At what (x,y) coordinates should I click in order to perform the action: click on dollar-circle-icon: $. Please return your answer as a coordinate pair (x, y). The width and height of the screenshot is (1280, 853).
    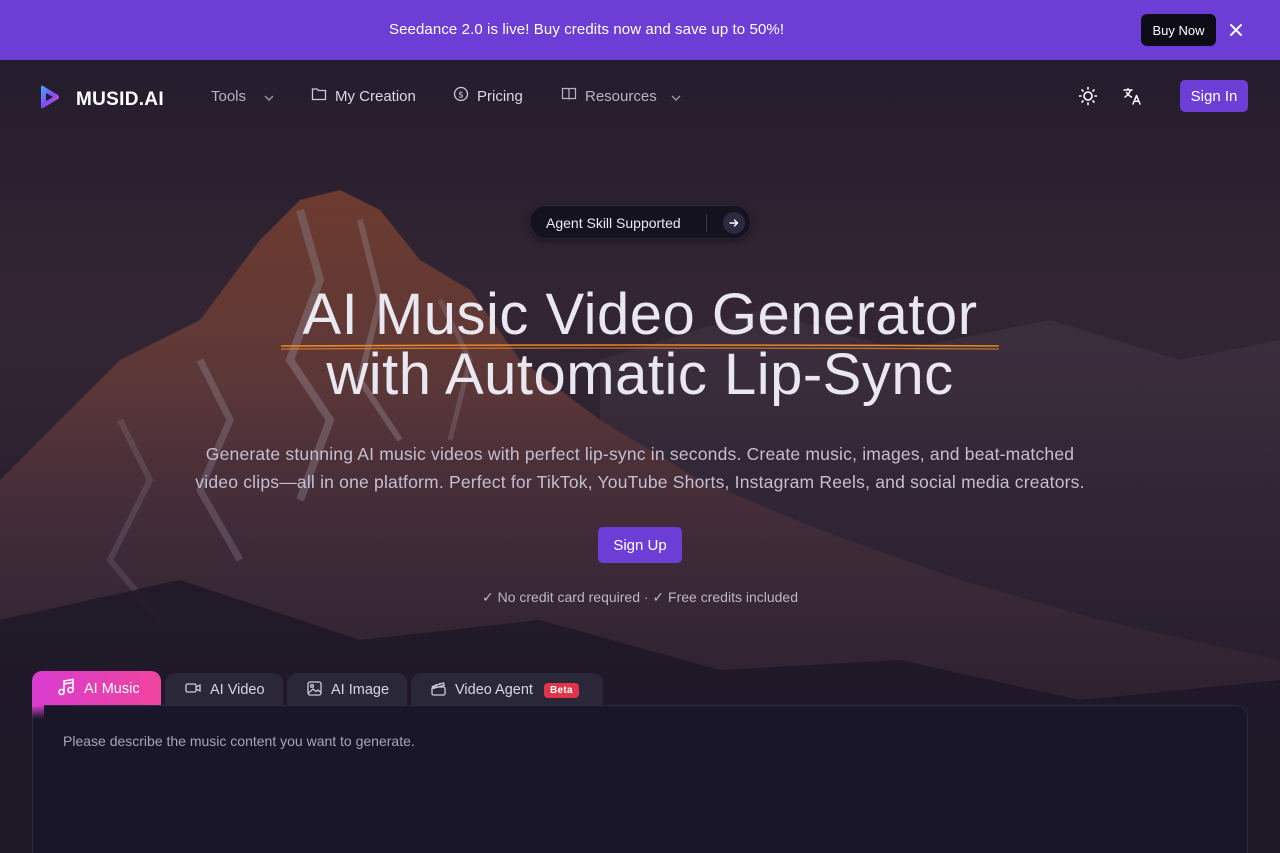
    Looking at the image, I should click on (461, 96).